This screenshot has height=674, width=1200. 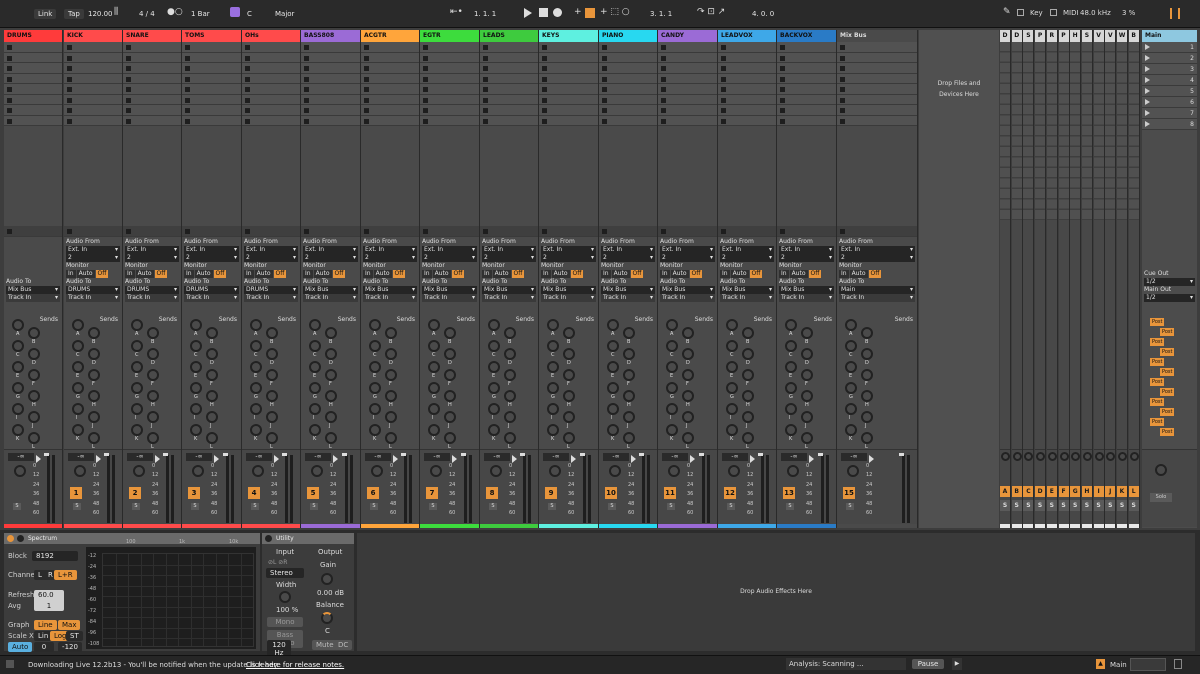 What do you see at coordinates (139, 471) in the screenshot?
I see `pan-knob` at bounding box center [139, 471].